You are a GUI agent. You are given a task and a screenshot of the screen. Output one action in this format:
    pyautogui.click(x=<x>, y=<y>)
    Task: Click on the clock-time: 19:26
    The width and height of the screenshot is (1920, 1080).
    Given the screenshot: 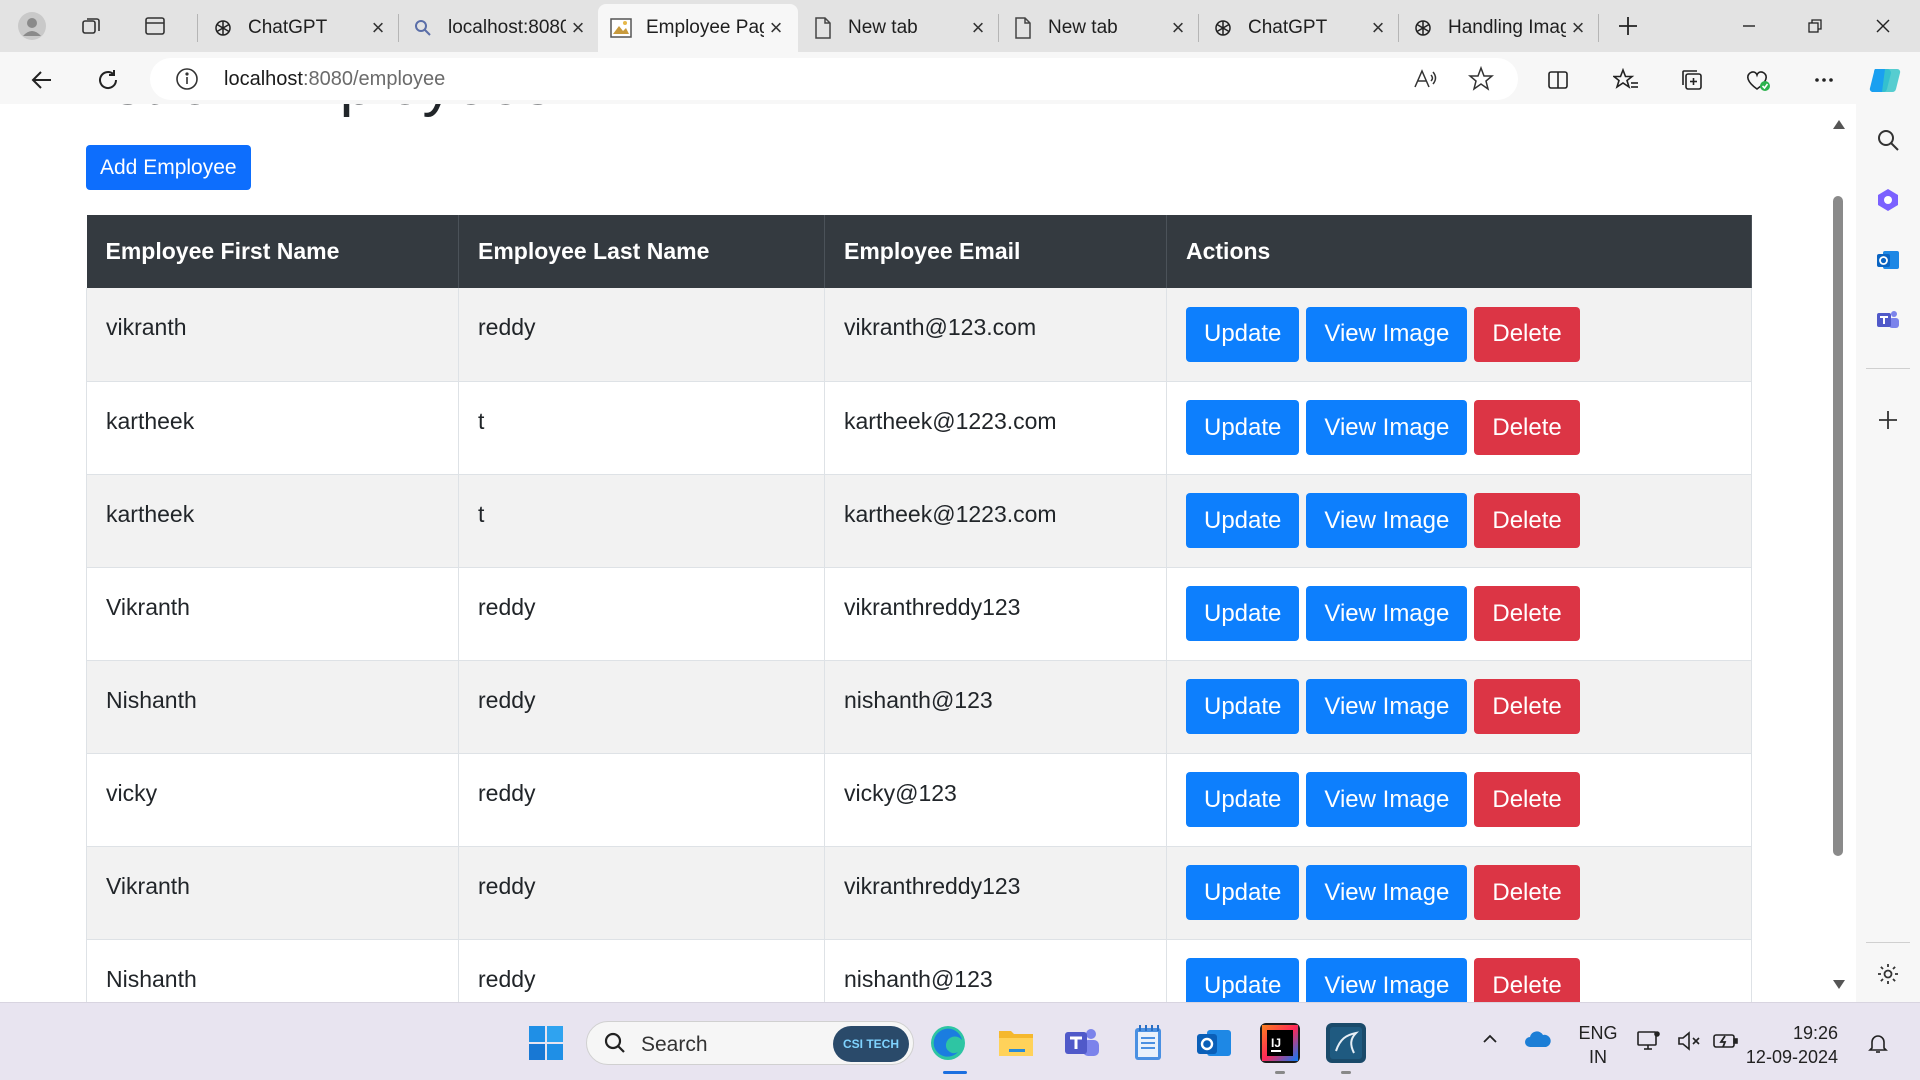 What is the action you would take?
    pyautogui.click(x=1815, y=1033)
    